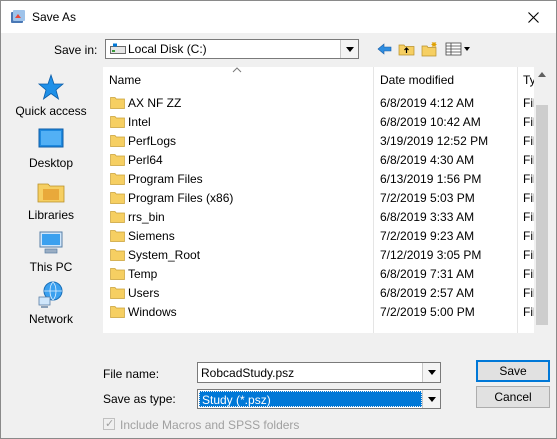  Describe the element at coordinates (139, 399) in the screenshot. I see `save-as-type-label: Save as type:` at that location.